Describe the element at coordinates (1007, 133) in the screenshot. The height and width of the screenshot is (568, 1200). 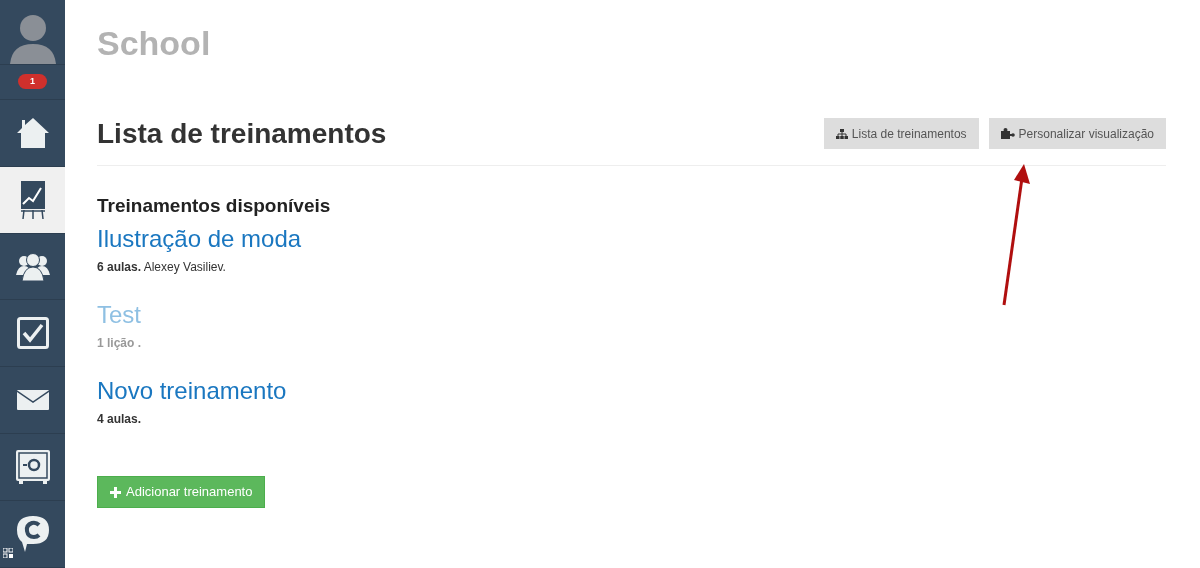
I see `puzzle-icon` at that location.